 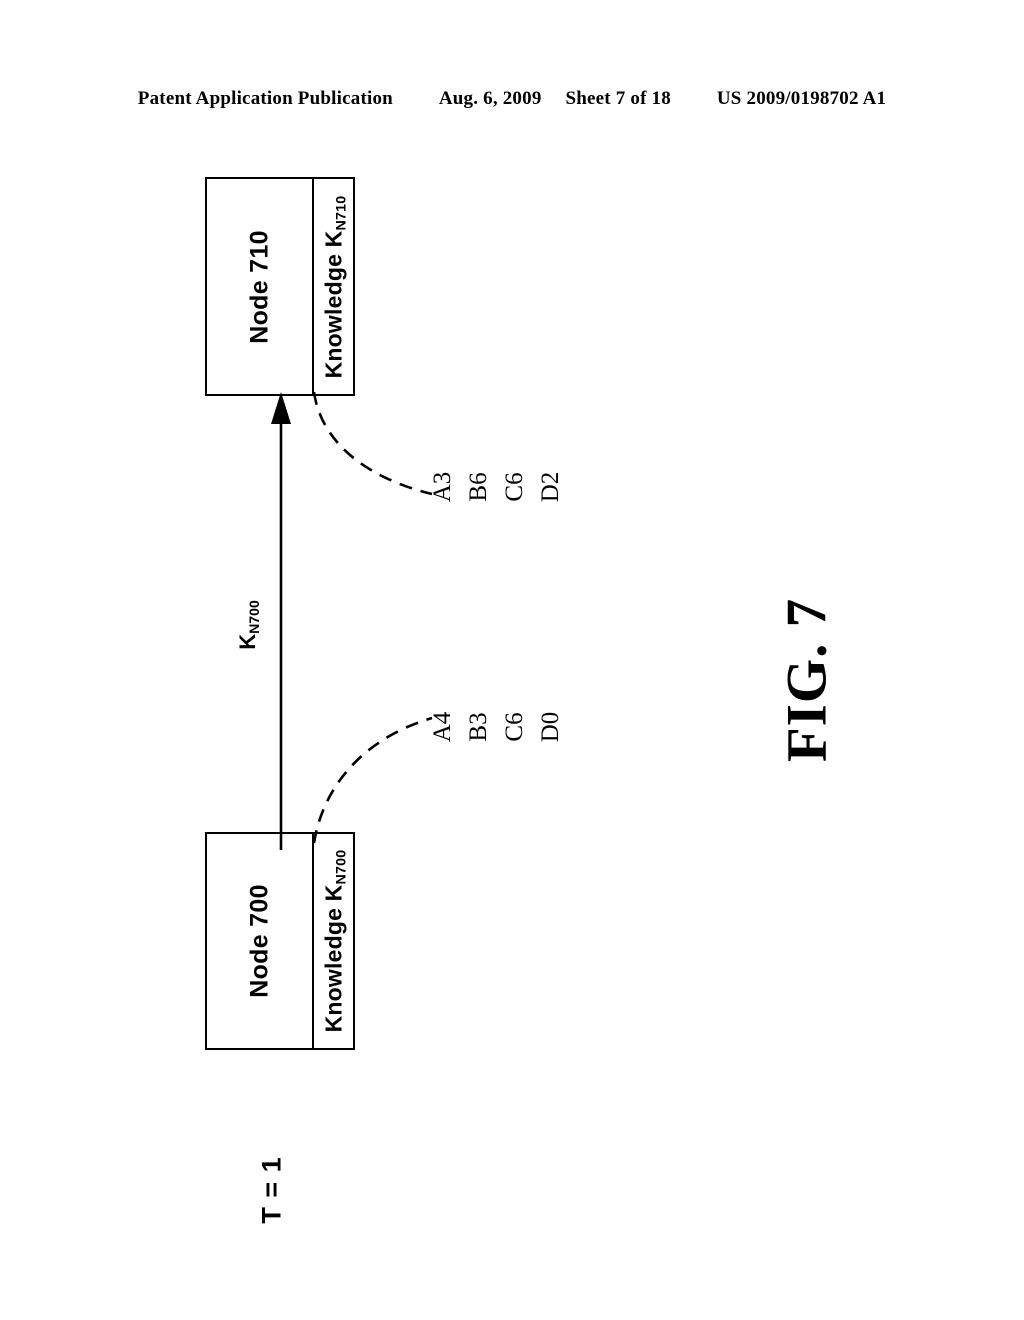 I want to click on knowledge-value: D2, so click(x=550, y=487).